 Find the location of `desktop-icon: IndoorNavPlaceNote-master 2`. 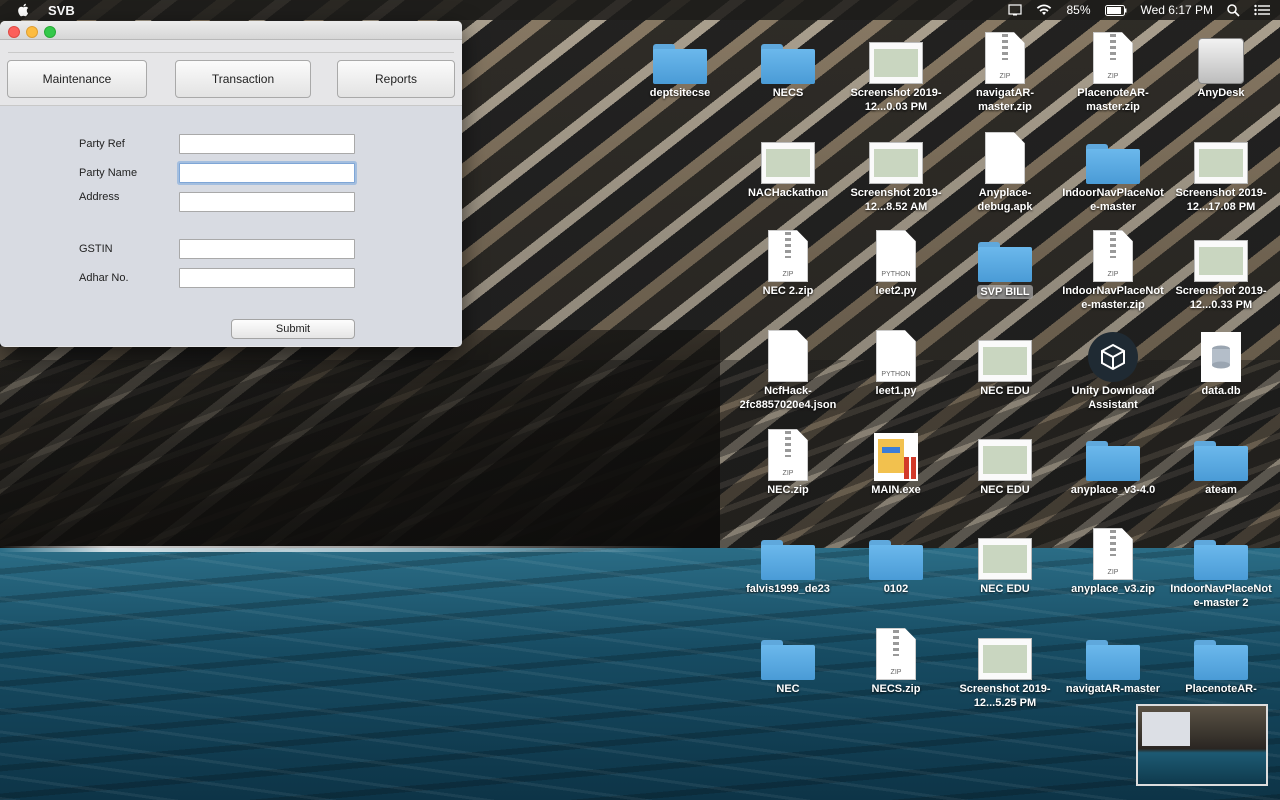

desktop-icon: IndoorNavPlaceNote-master 2 is located at coordinates (1221, 568).